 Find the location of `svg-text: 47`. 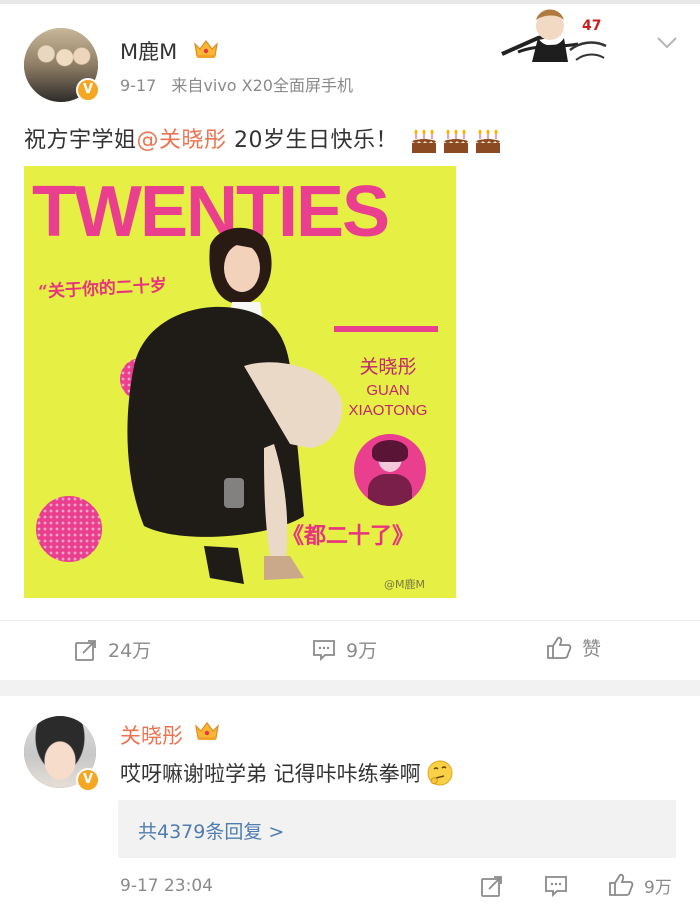

svg-text: 47 is located at coordinates (591, 26).